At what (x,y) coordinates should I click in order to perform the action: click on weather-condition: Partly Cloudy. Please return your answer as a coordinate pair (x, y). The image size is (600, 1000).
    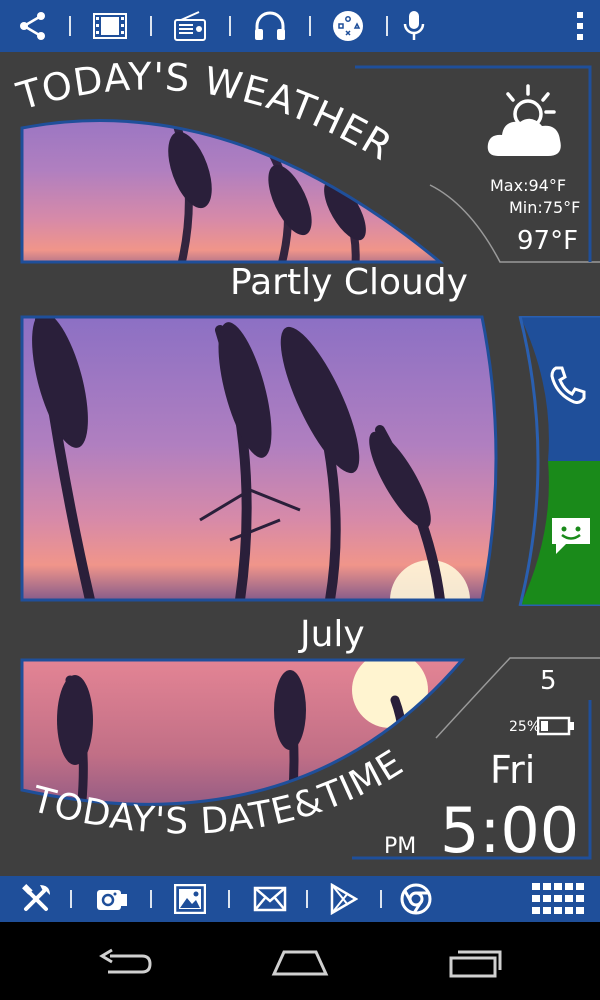
    Looking at the image, I should click on (349, 282).